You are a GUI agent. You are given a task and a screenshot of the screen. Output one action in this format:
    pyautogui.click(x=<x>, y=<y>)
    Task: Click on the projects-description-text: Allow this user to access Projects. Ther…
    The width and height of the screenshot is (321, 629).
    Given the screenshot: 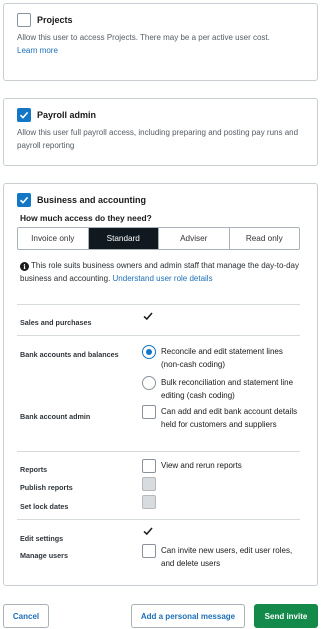 What is the action you would take?
    pyautogui.click(x=143, y=37)
    